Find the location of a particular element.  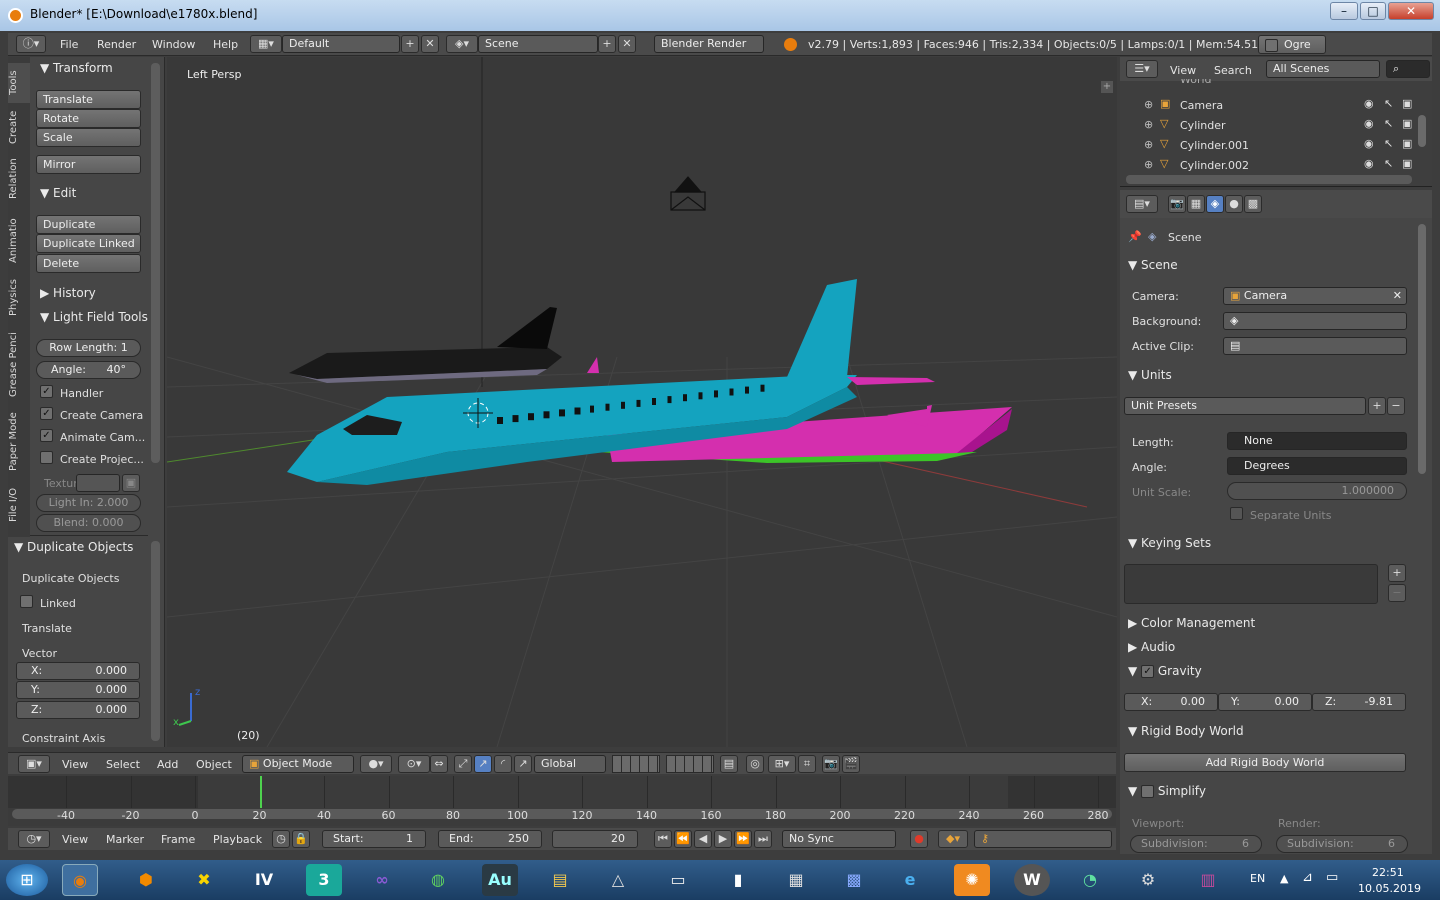

outliner-item-label: Camera is located at coordinates (1201, 105).